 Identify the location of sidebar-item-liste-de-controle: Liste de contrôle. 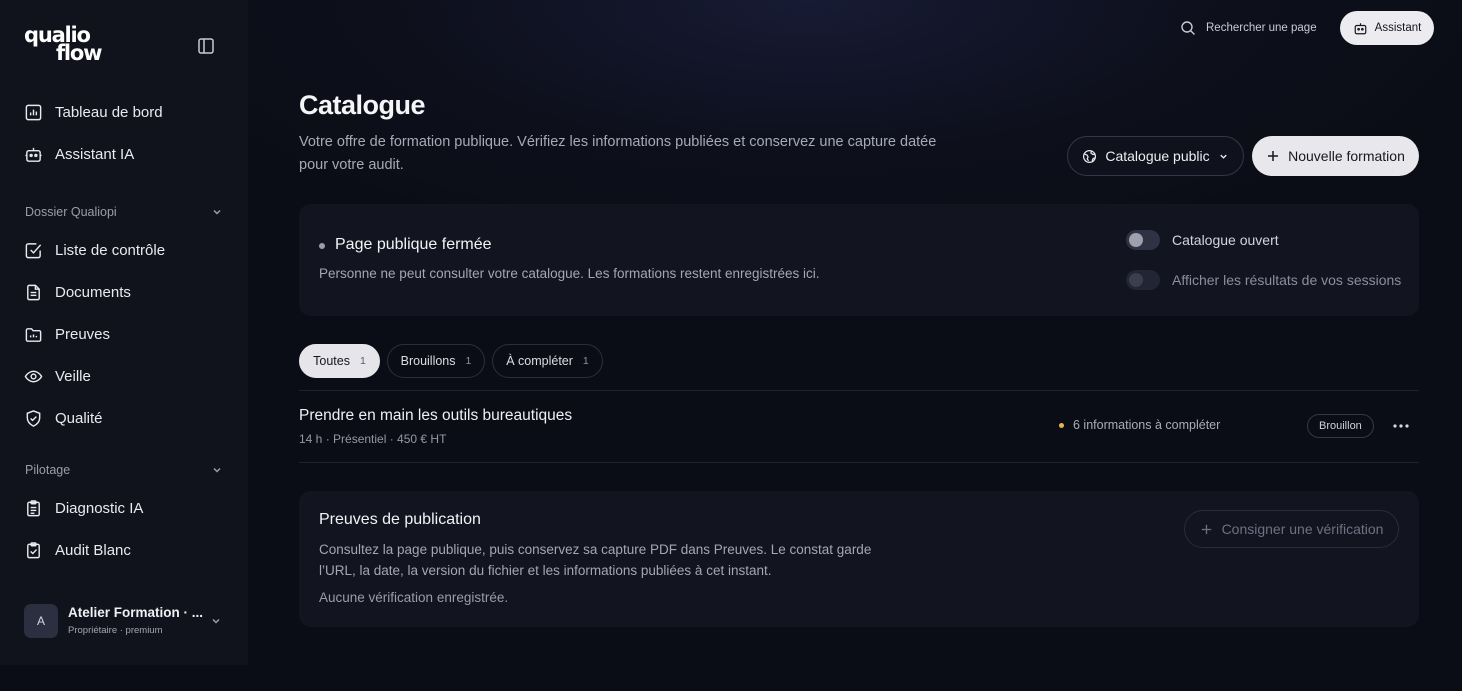
(94, 250).